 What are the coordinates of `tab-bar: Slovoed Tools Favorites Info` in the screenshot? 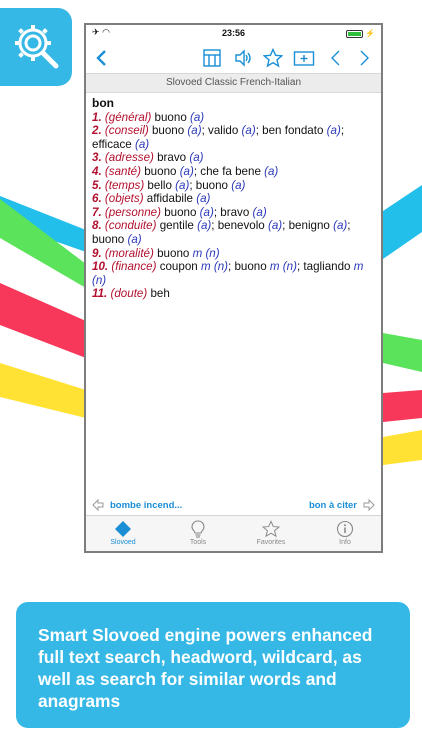 It's located at (233, 533).